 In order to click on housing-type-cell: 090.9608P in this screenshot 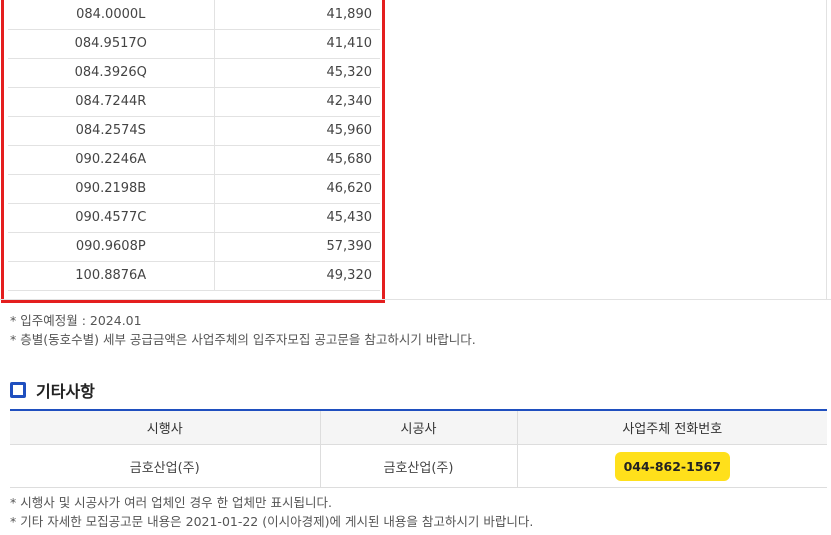, I will do `click(111, 247)`.